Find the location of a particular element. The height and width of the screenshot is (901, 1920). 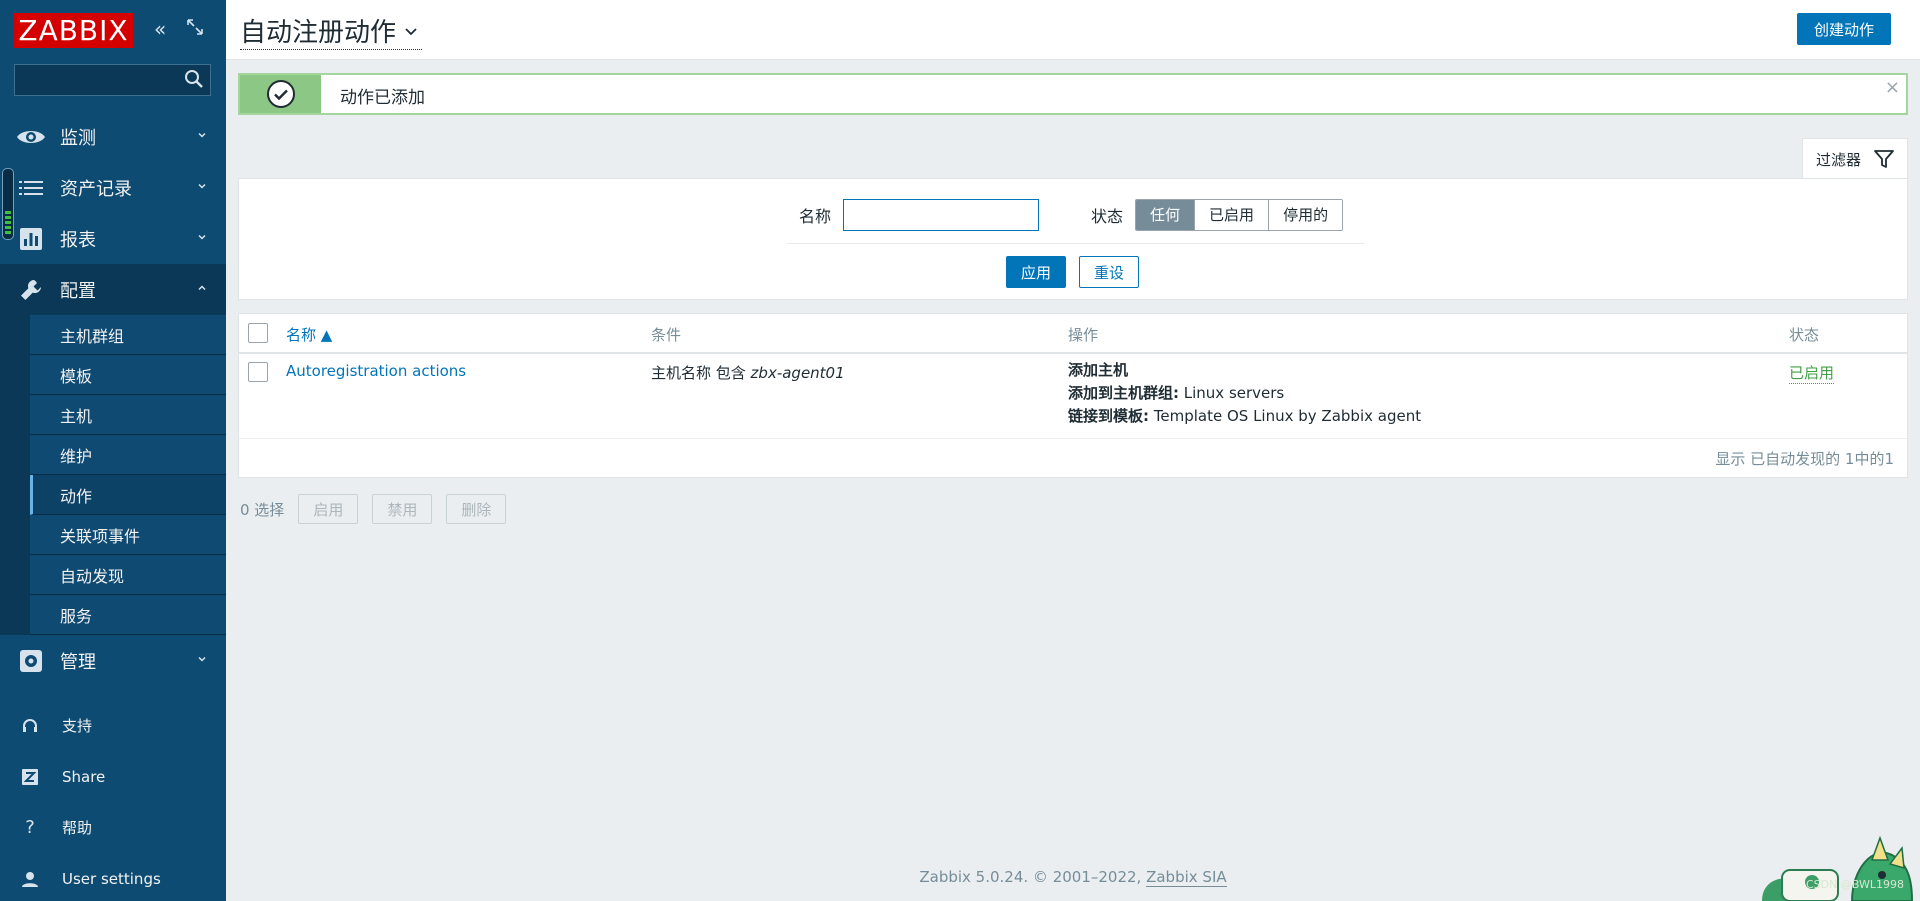

sidebar-search-input is located at coordinates (112, 80).